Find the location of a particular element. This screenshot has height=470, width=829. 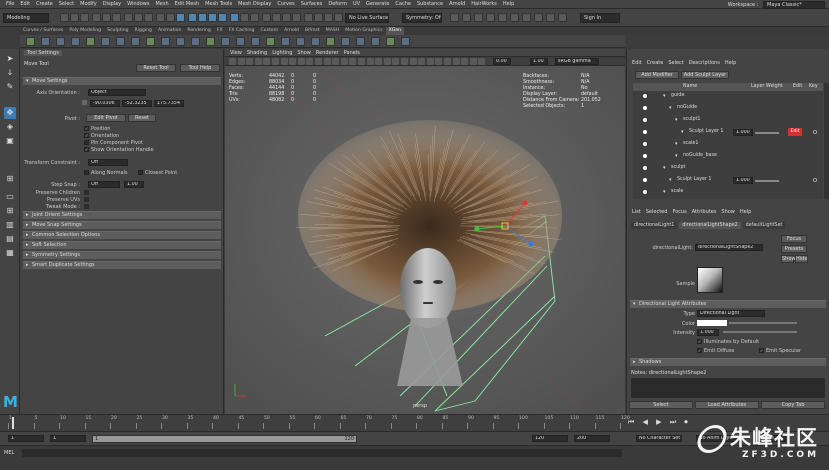

layer-row: ▾ sculpt is located at coordinates (728, 168).